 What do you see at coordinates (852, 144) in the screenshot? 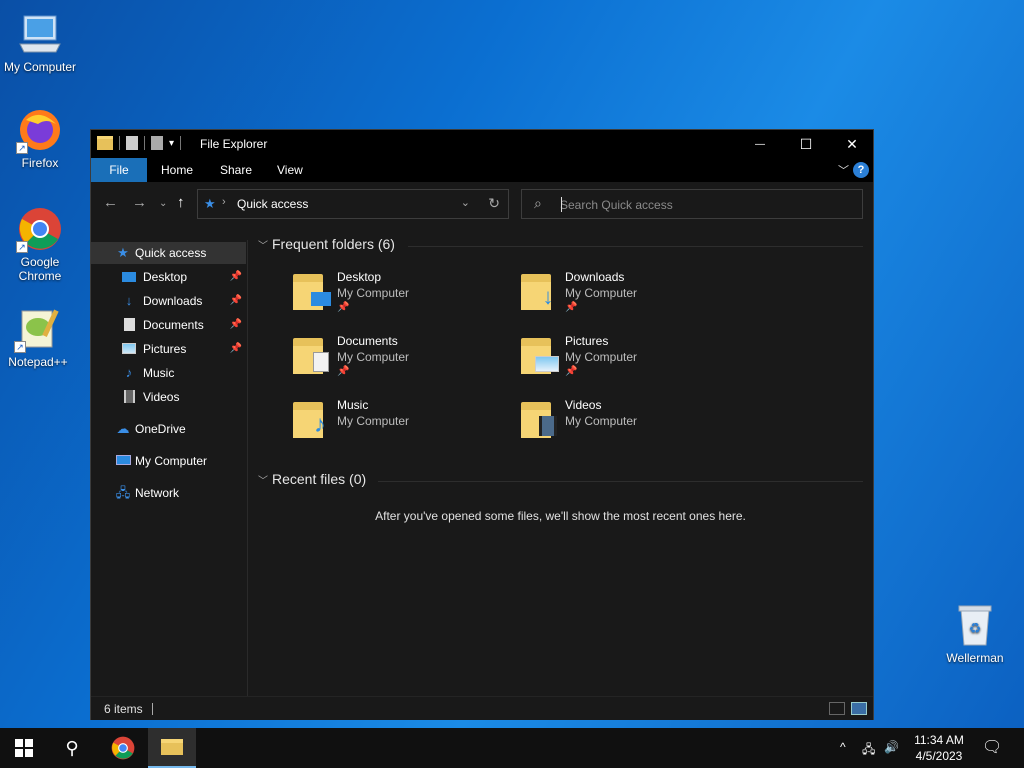
I see `close-button: ✕` at bounding box center [852, 144].